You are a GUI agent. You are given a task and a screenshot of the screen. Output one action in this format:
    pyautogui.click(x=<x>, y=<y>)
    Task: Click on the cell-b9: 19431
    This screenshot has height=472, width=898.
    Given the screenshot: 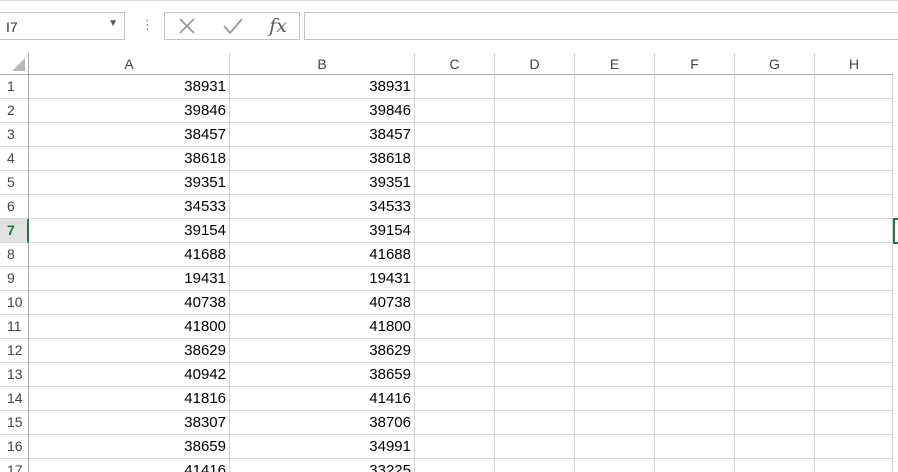 What is the action you would take?
    pyautogui.click(x=322, y=279)
    